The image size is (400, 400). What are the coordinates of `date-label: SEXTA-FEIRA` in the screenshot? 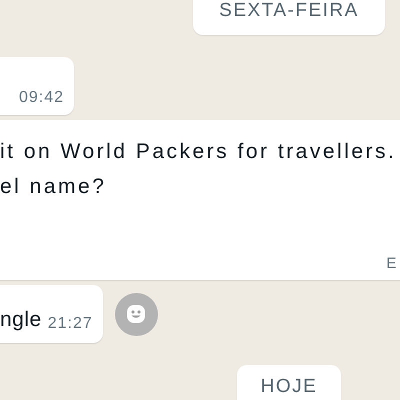 It's located at (289, 17).